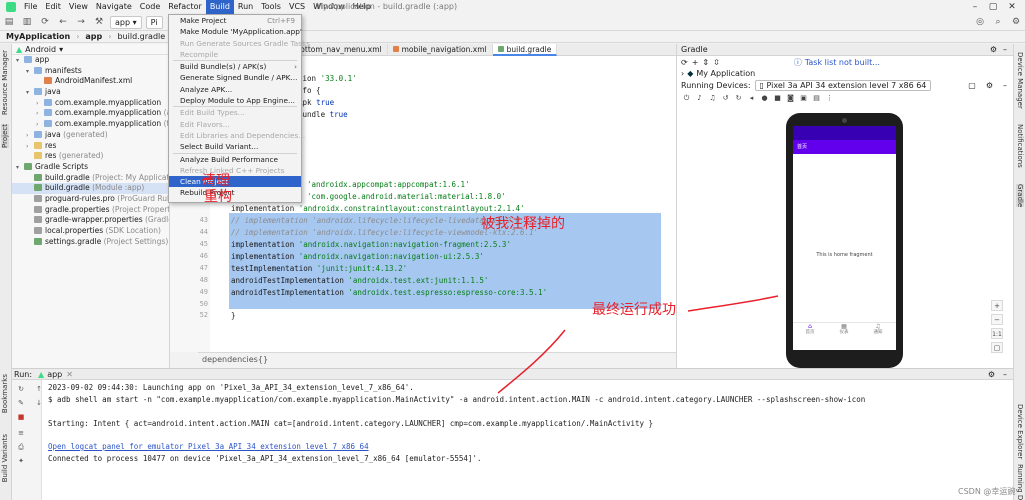 The height and width of the screenshot is (500, 1025). Describe the element at coordinates (733, 303) in the screenshot. I see `annotation-arrow-to-phone` at that location.